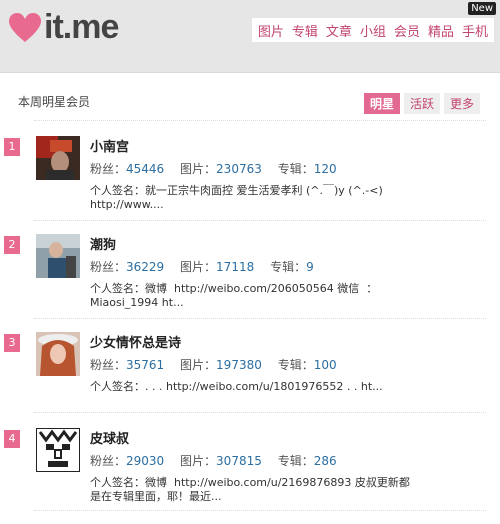 Image resolution: width=500 pixels, height=524 pixels. Describe the element at coordinates (12, 147) in the screenshot. I see `rank-badge: 1` at that location.